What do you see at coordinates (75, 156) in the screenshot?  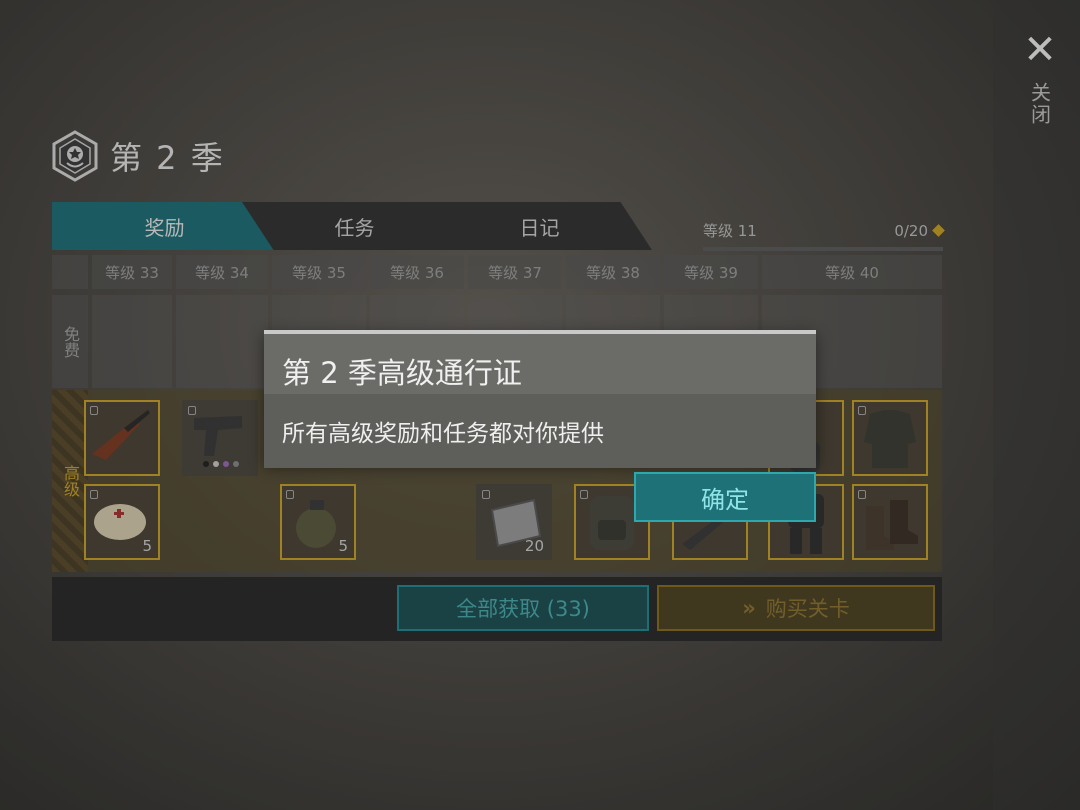 I see `season-badge-icon` at bounding box center [75, 156].